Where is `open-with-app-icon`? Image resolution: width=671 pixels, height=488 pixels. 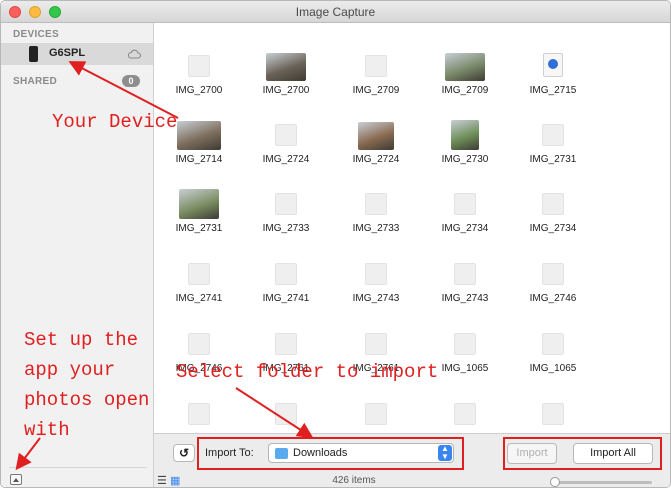 open-with-app-icon is located at coordinates (16, 479).